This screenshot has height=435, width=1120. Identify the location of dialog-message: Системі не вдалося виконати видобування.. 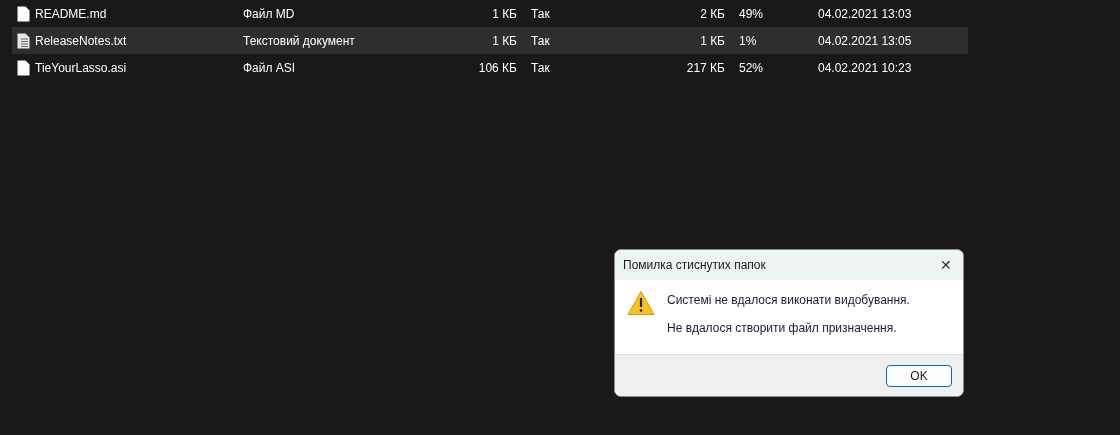
(788, 300).